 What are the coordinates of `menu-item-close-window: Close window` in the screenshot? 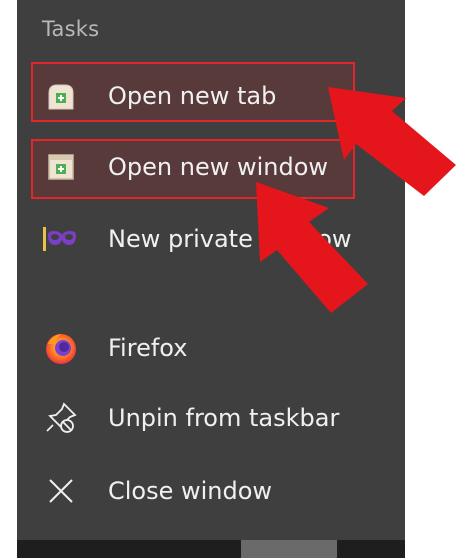 It's located at (211, 491).